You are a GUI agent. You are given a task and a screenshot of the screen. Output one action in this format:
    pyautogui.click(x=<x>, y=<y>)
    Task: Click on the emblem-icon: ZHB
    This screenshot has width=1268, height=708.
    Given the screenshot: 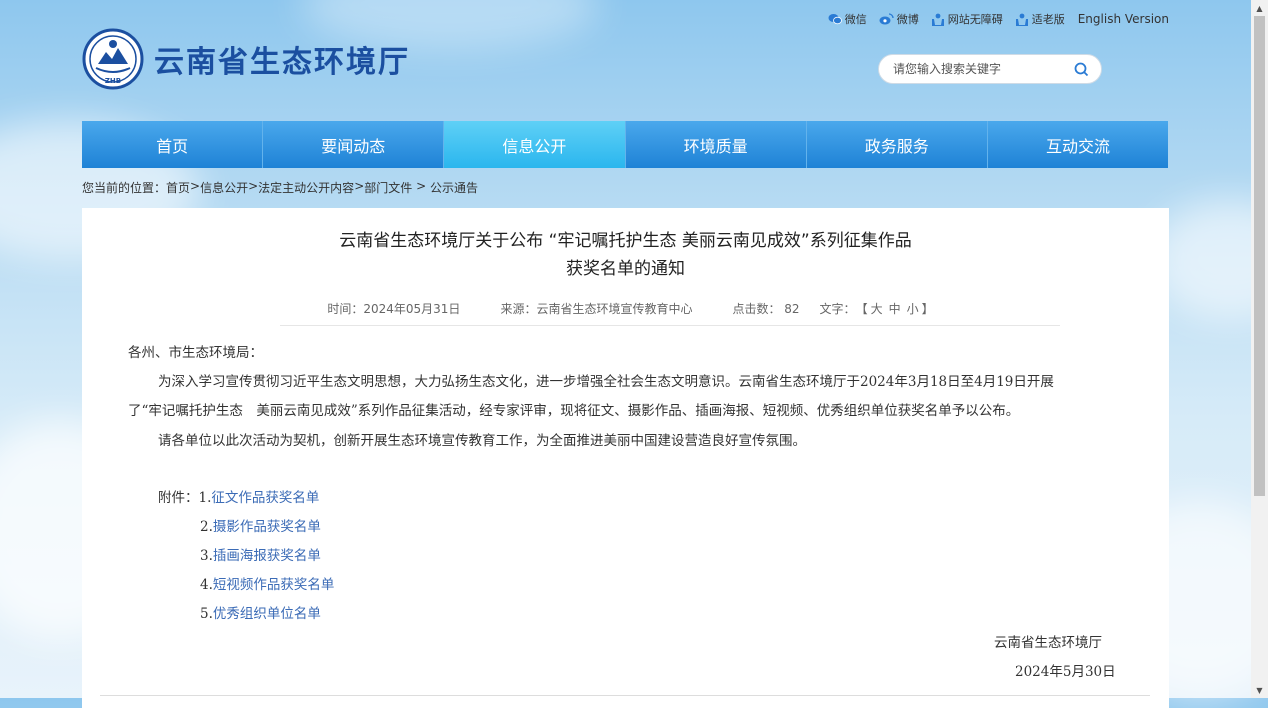 What is the action you would take?
    pyautogui.click(x=113, y=59)
    